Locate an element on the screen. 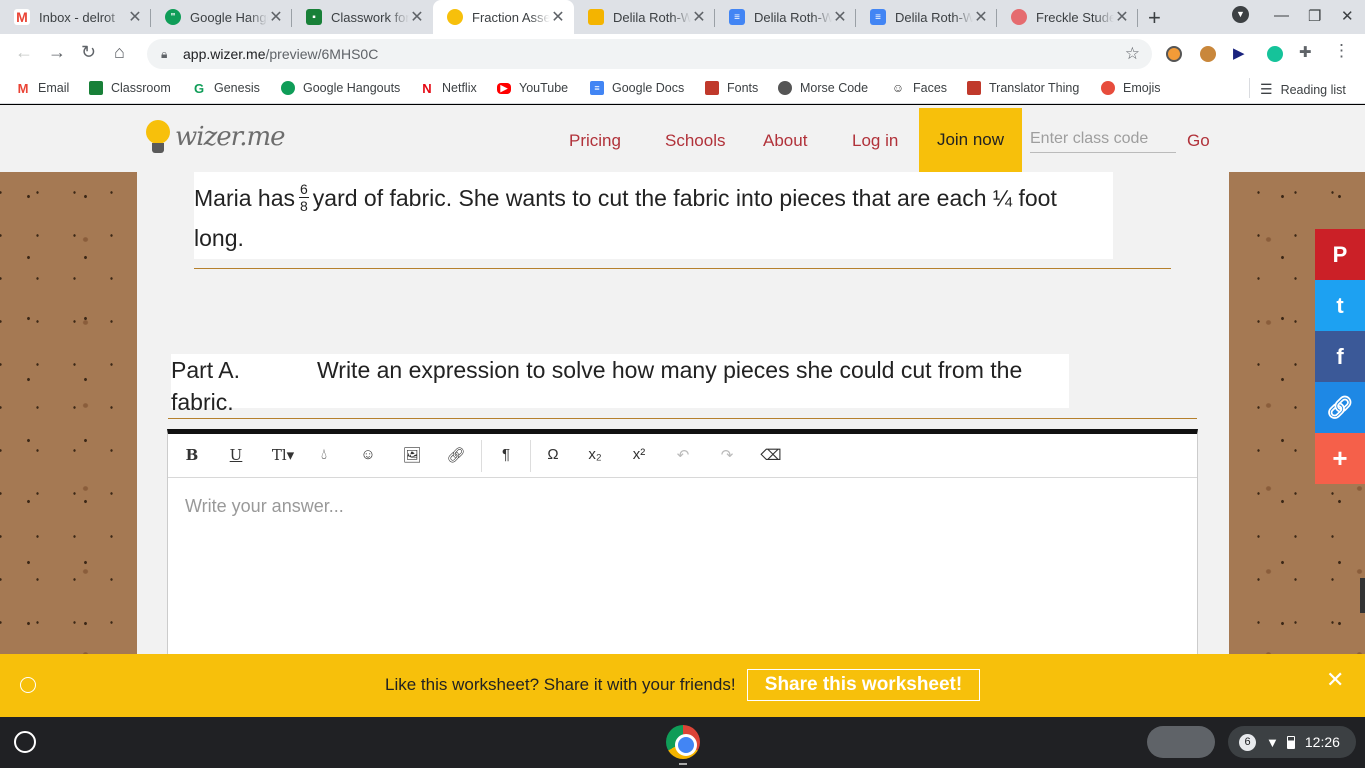 This screenshot has width=1365, height=768. extension-honey-icon is located at coordinates (1174, 54).